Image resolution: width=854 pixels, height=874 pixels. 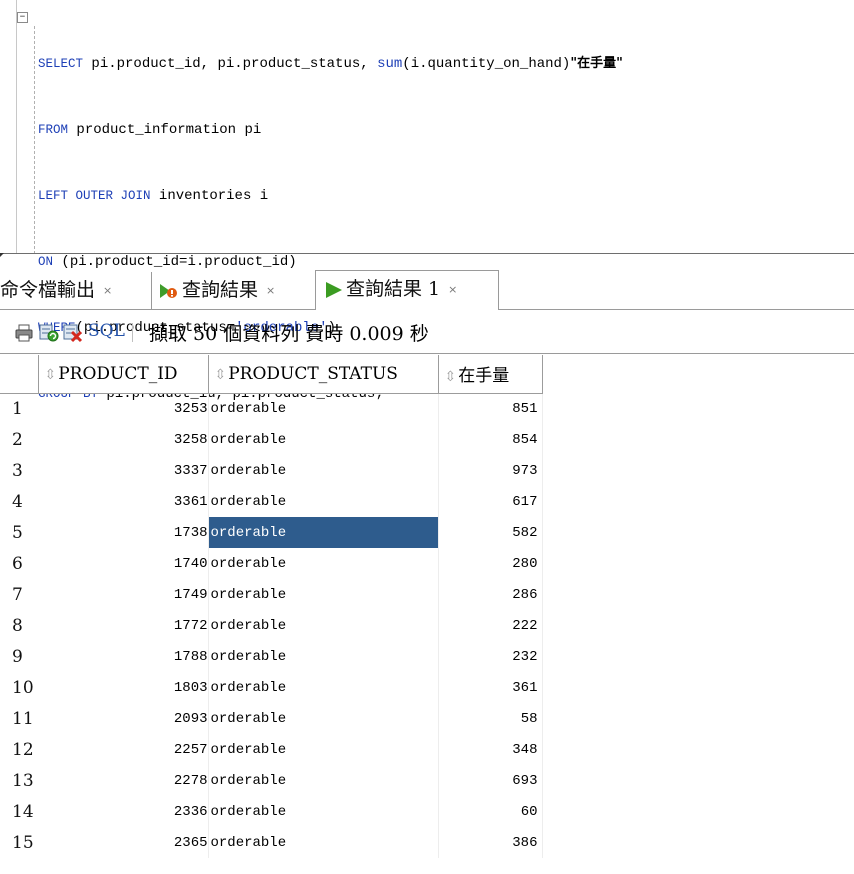 What do you see at coordinates (118, 373) in the screenshot?
I see `column-header-label: PRODUCT_ID` at bounding box center [118, 373].